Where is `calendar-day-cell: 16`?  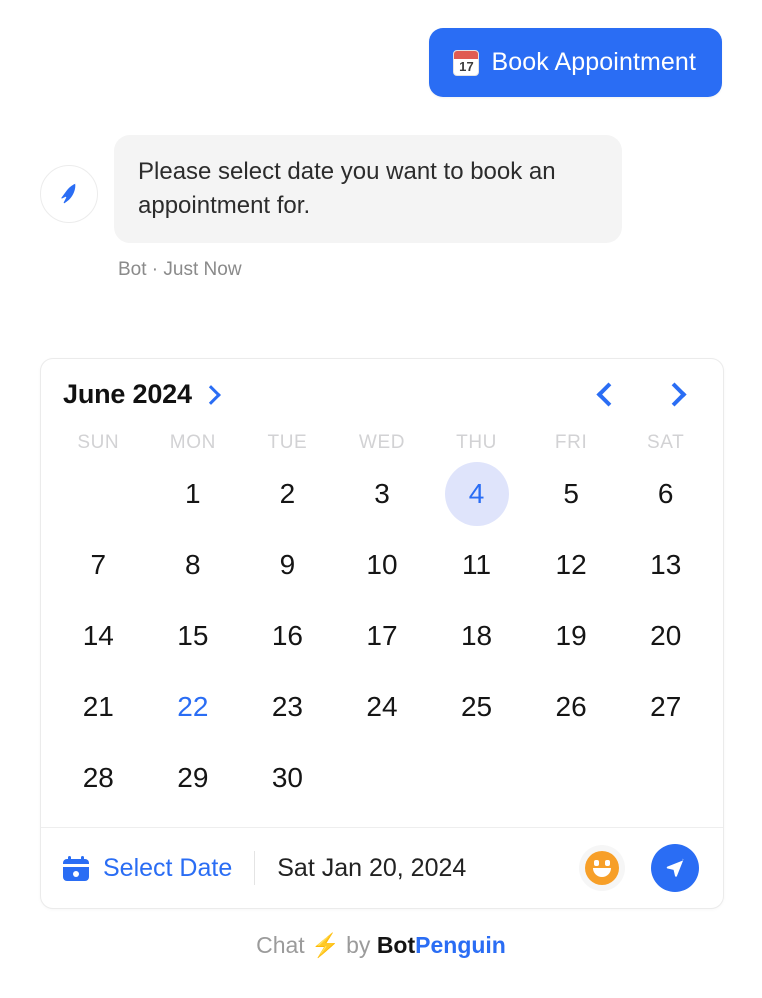
calendar-day-cell: 16 is located at coordinates (287, 635).